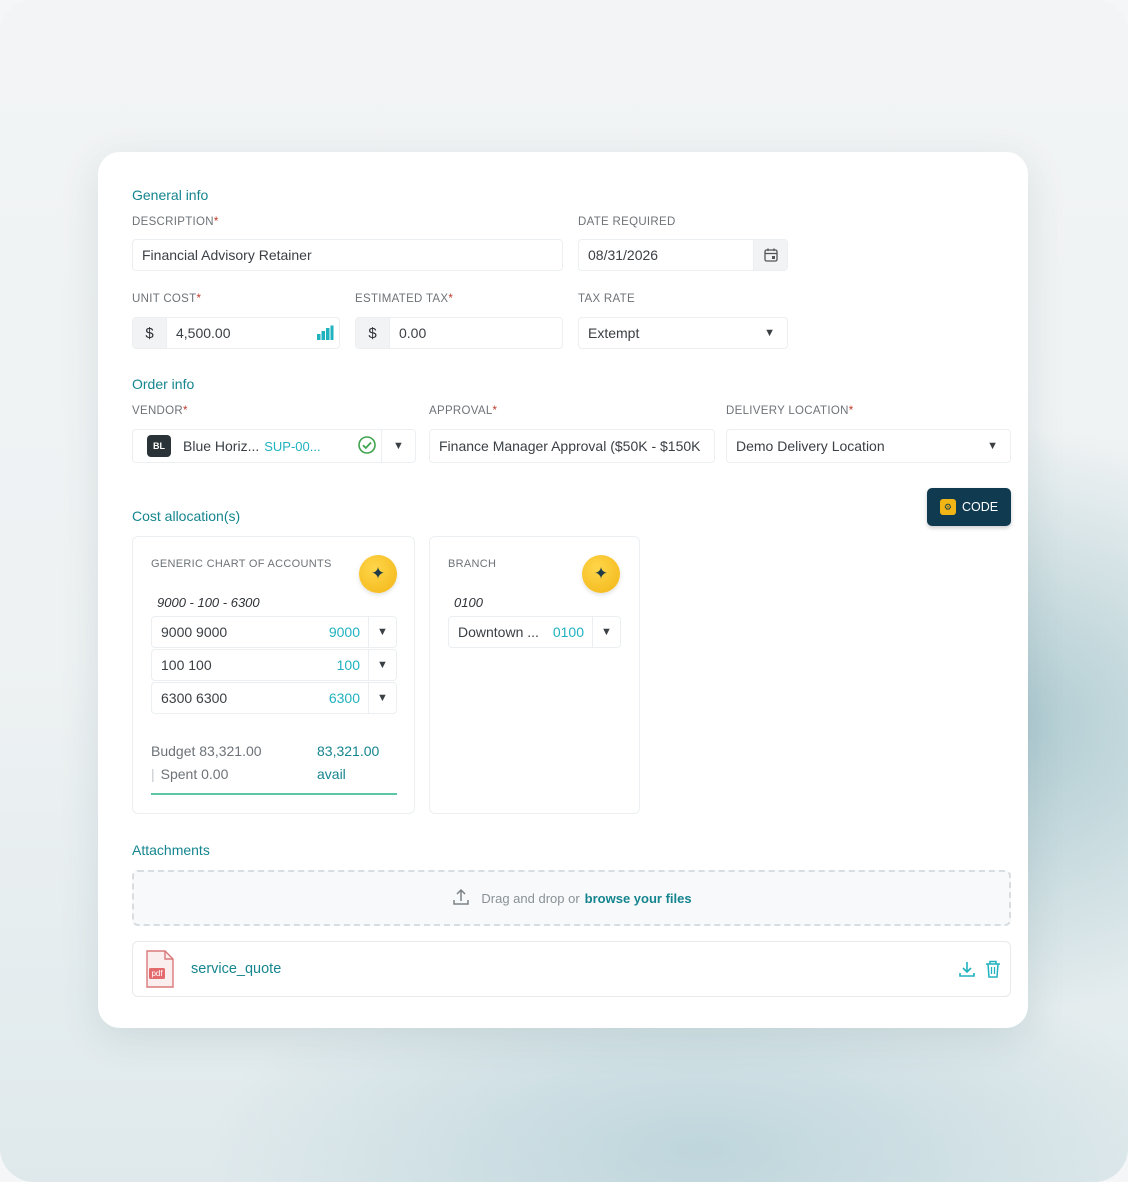 The width and height of the screenshot is (1128, 1182). Describe the element at coordinates (175, 222) in the screenshot. I see `description-label: DESCRIPTION*` at that location.